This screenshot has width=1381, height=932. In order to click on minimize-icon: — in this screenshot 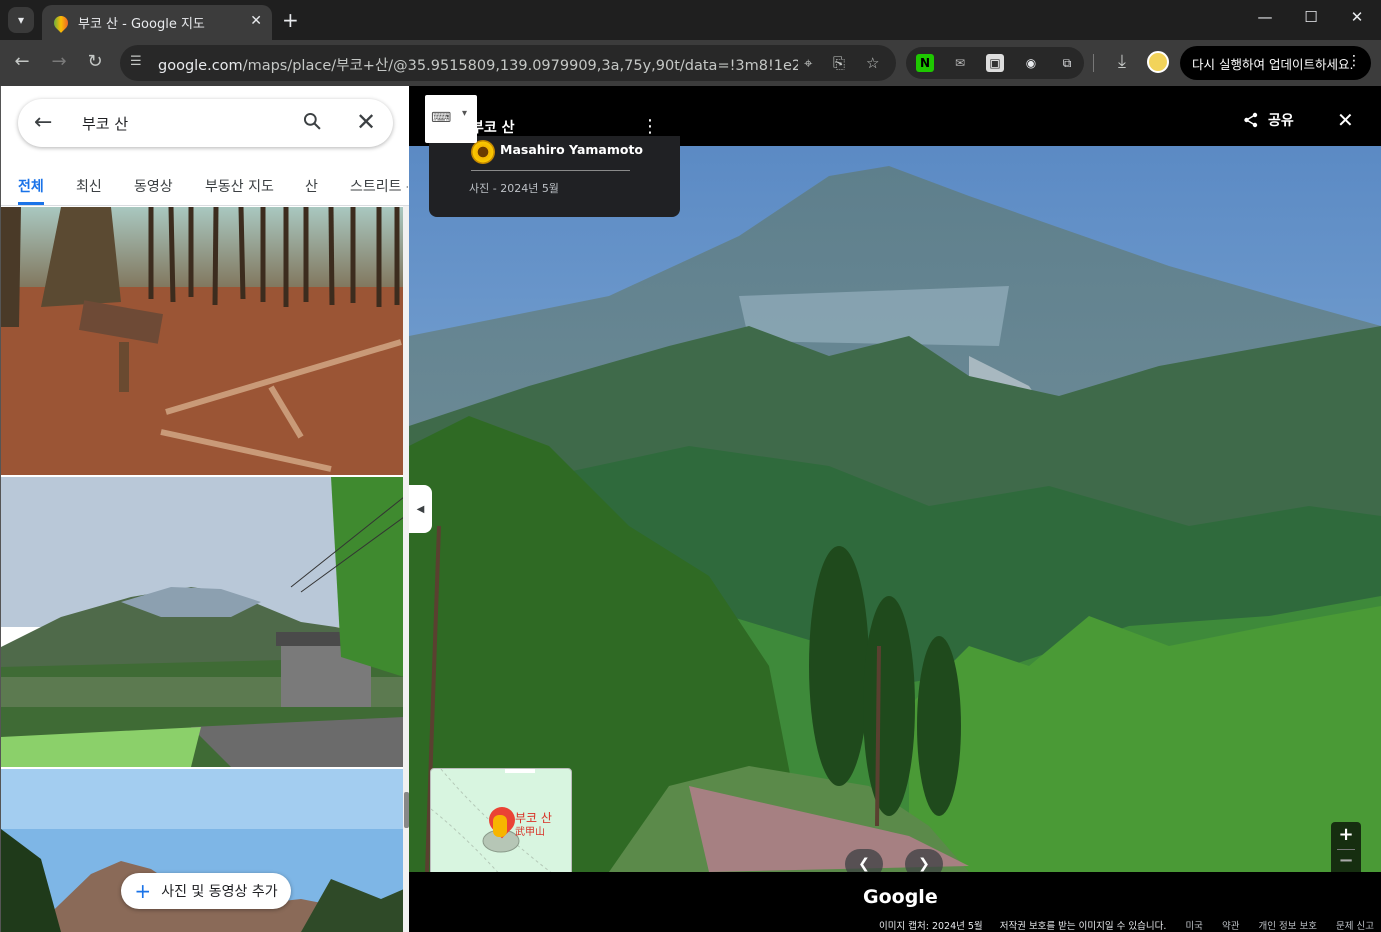, I will do `click(1265, 17)`.